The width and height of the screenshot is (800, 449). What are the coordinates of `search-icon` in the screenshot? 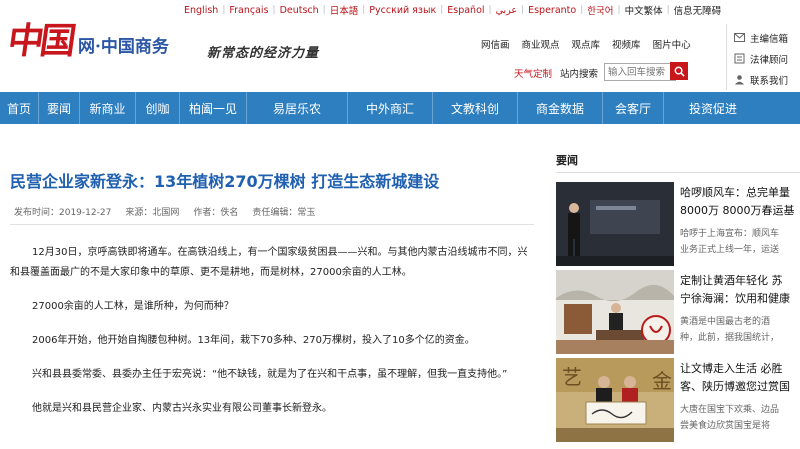 It's located at (679, 71).